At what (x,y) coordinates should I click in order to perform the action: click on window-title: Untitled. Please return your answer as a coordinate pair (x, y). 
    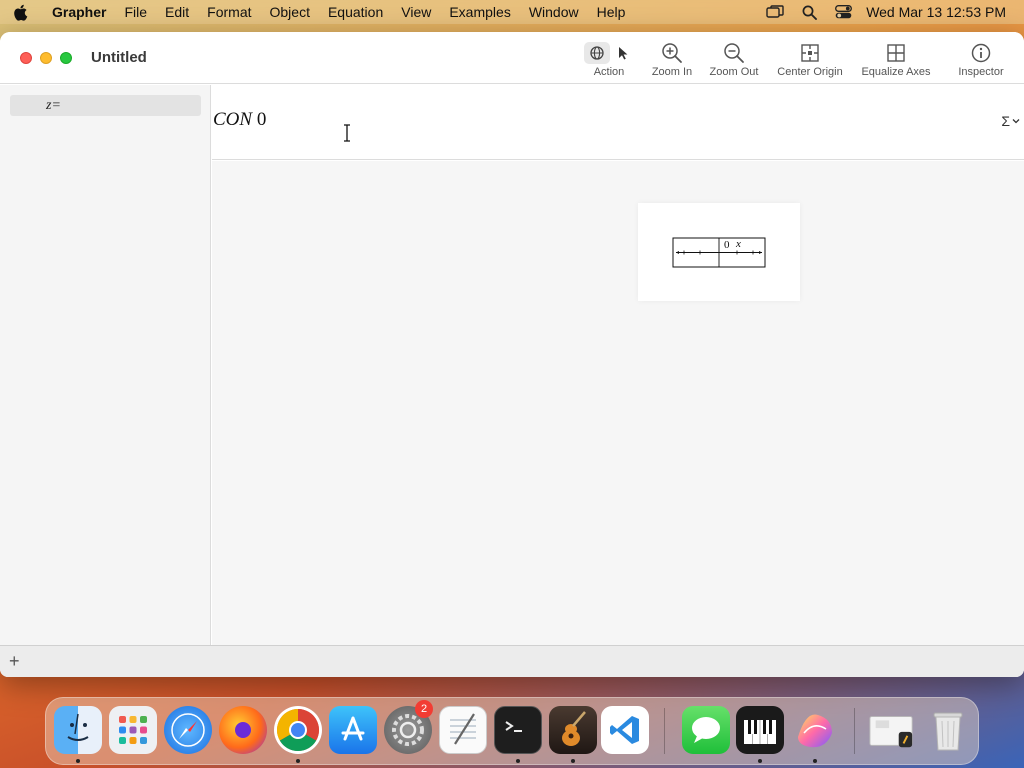
    Looking at the image, I should click on (119, 57).